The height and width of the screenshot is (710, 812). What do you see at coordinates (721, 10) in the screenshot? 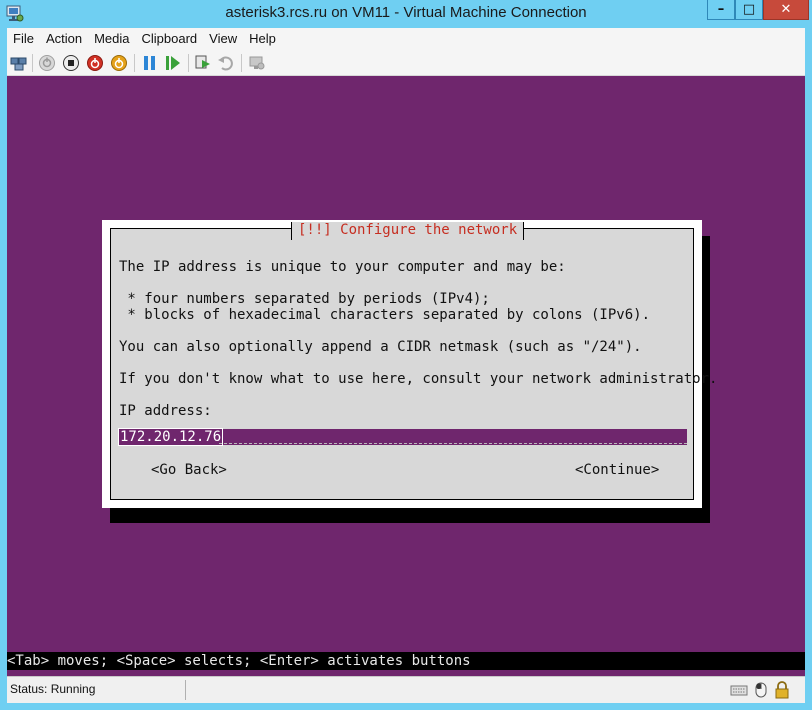
I see `minimize-button: –` at bounding box center [721, 10].